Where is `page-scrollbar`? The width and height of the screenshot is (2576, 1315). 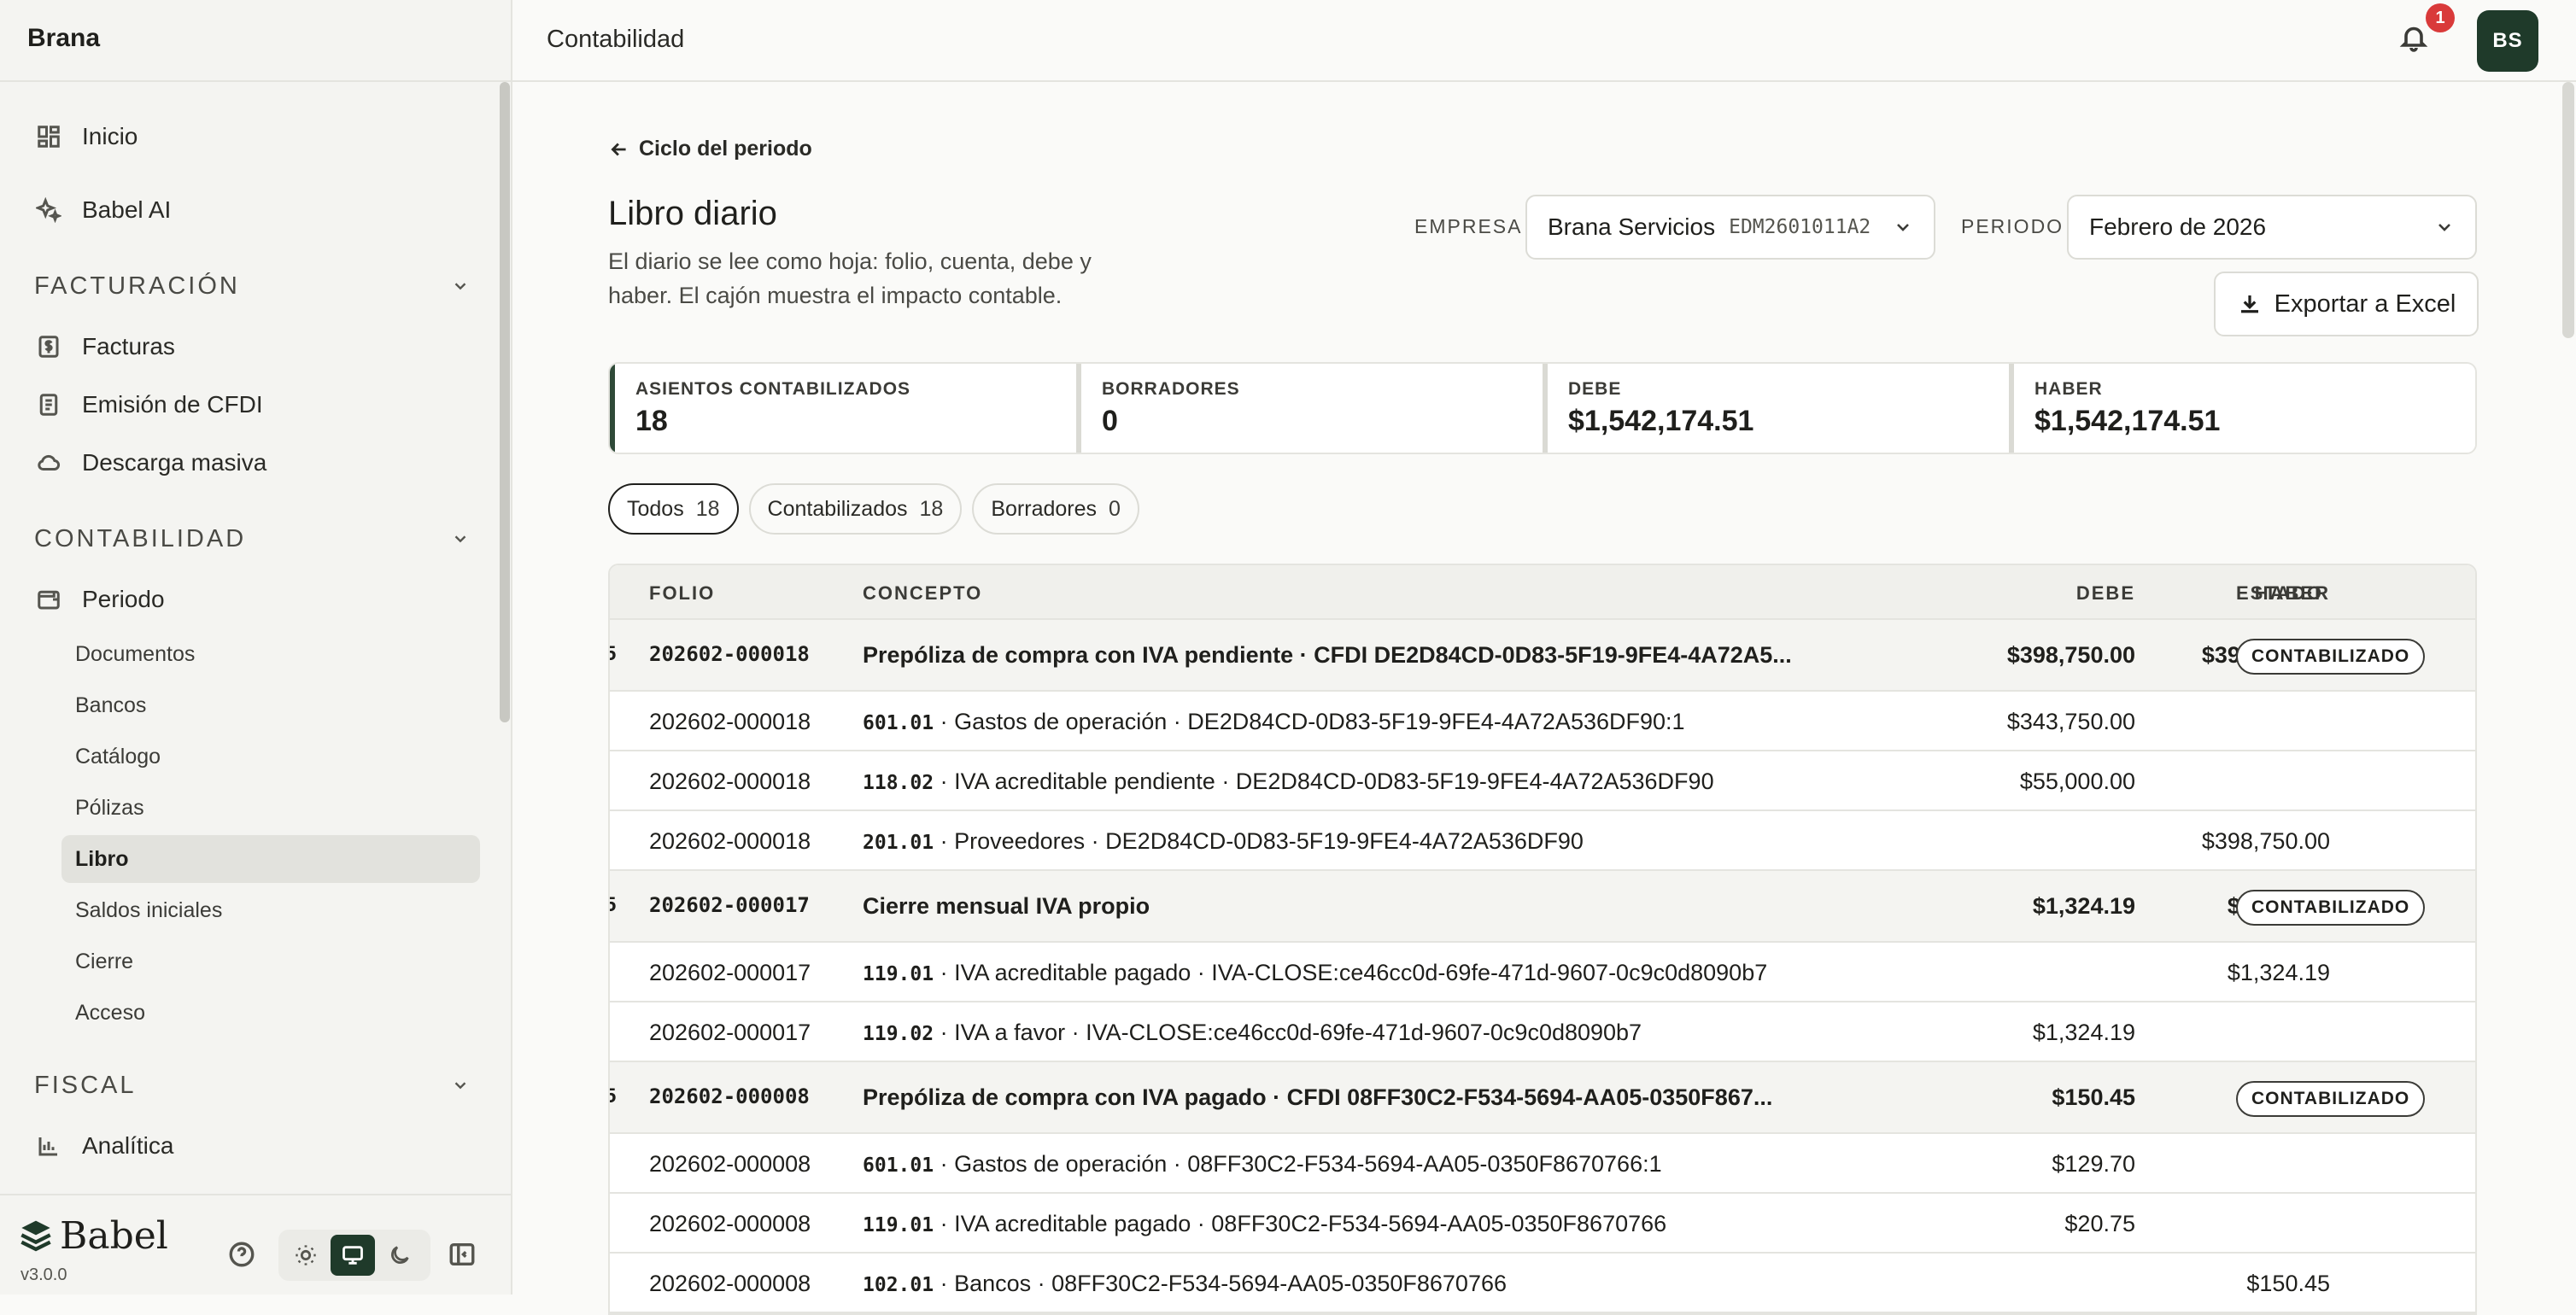 page-scrollbar is located at coordinates (2568, 210).